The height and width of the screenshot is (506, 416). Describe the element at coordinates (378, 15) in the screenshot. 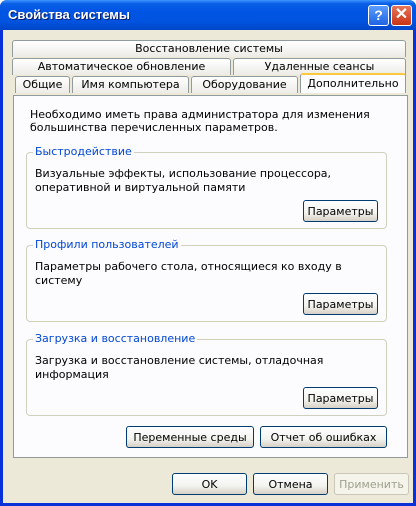

I see `help-button: ?` at that location.